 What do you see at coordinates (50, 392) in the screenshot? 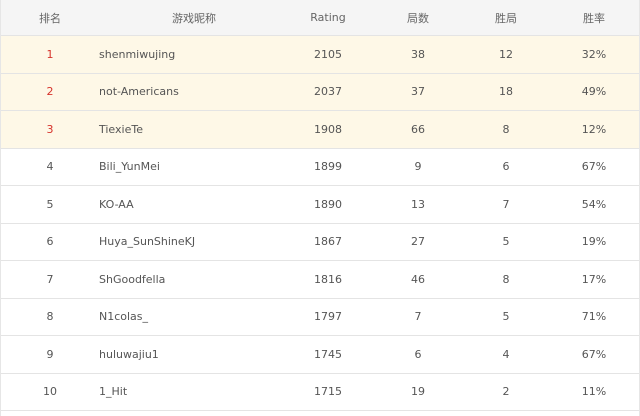
I see `rank-cell: 10` at bounding box center [50, 392].